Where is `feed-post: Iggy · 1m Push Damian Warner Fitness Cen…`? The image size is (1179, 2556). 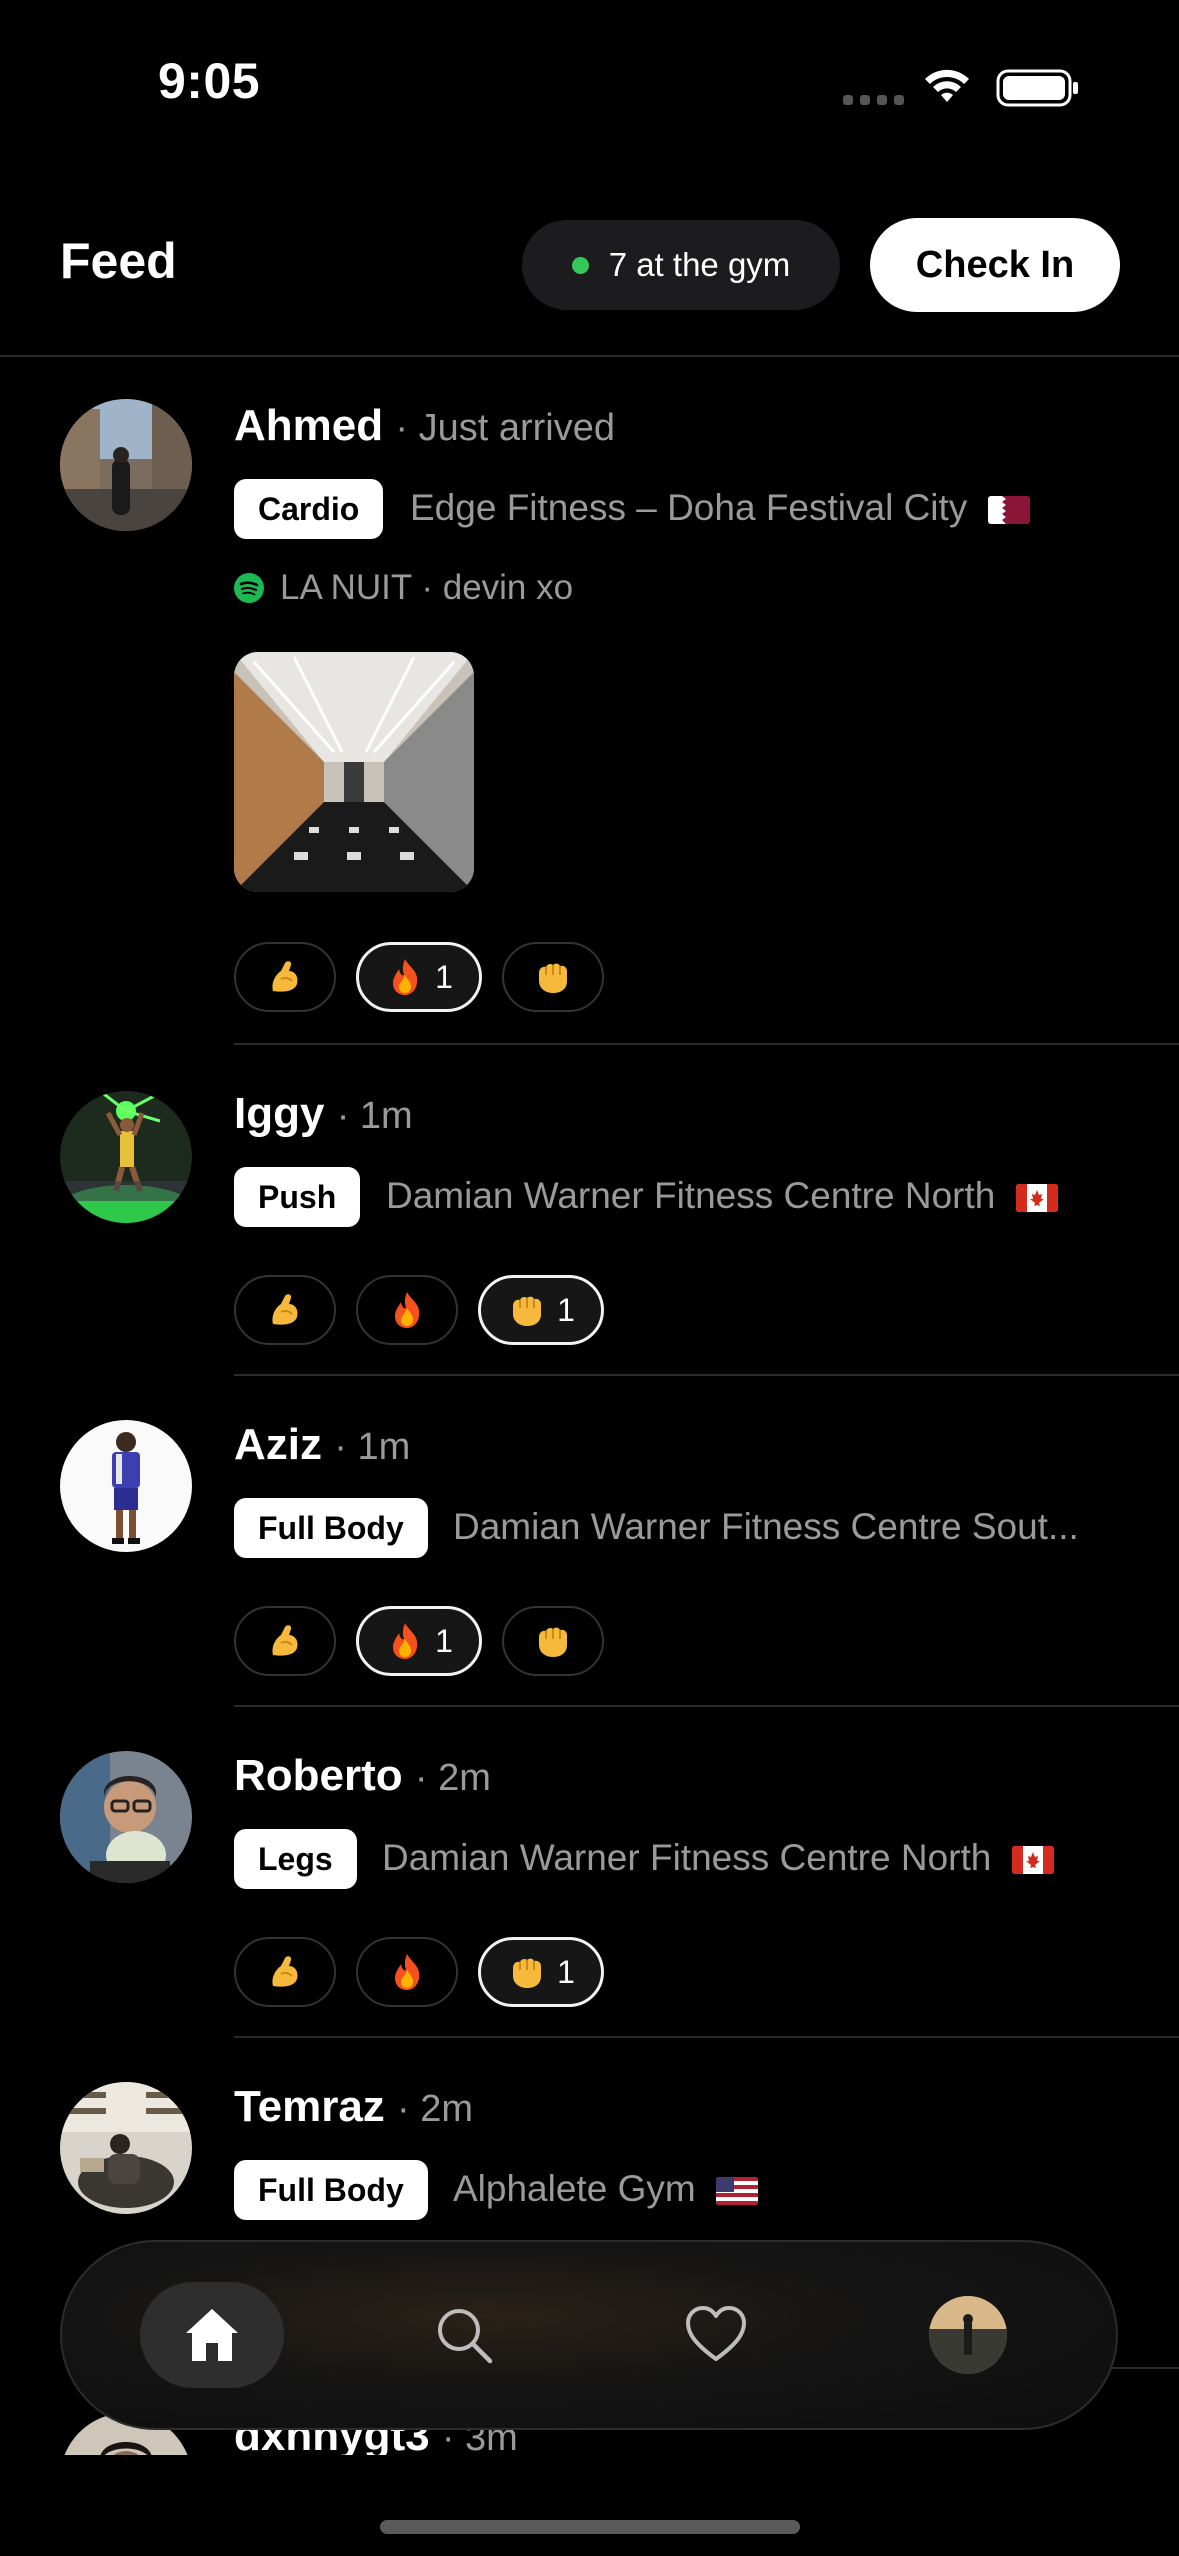 feed-post: Iggy · 1m Push Damian Warner Fitness Cen… is located at coordinates (589, 1210).